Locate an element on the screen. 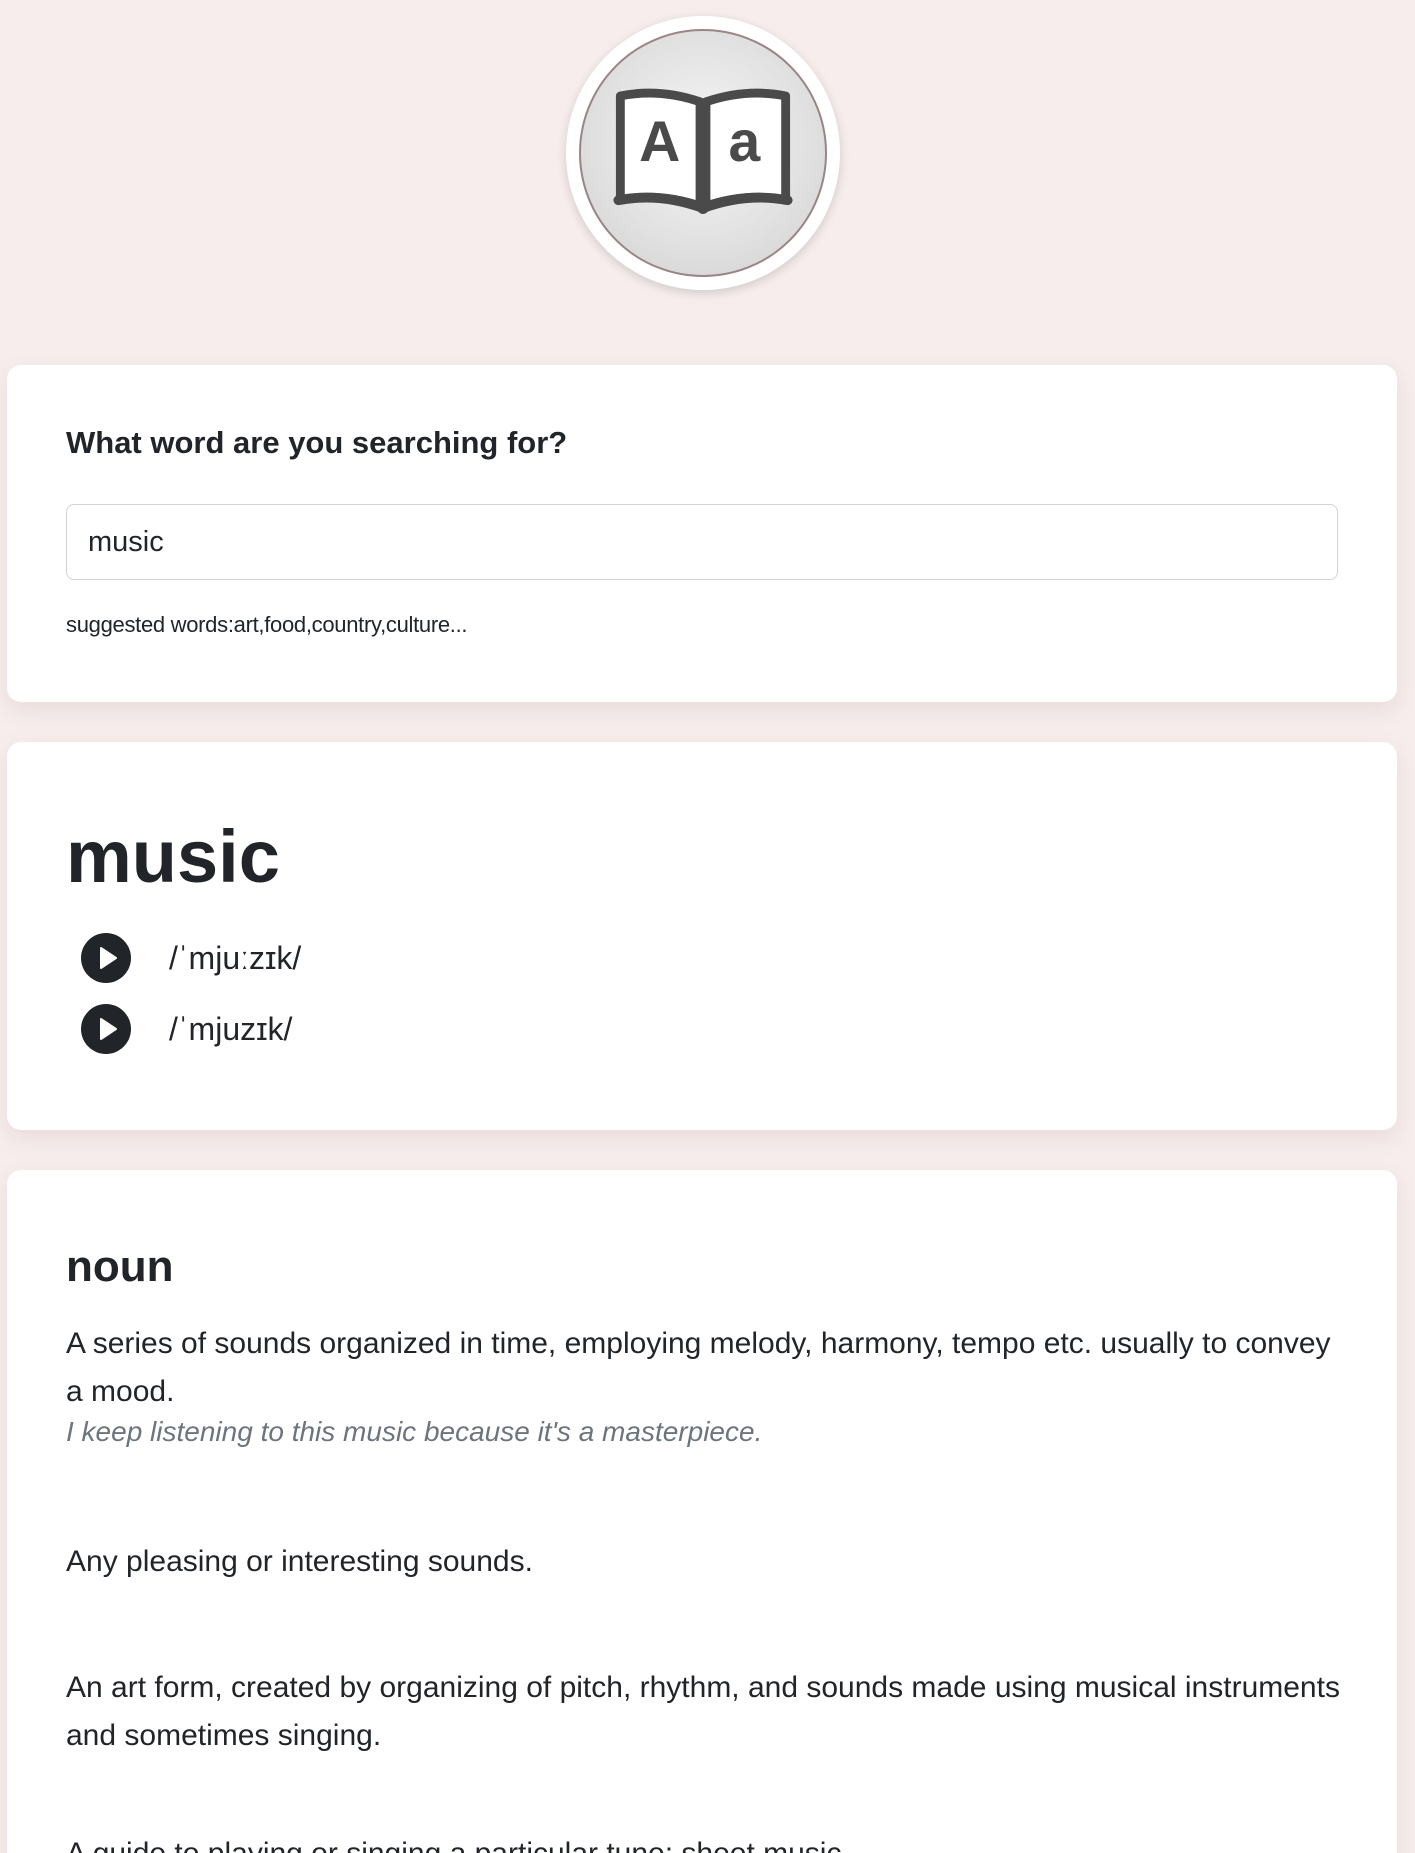 The image size is (1415, 1853). part-of-speech: noun is located at coordinates (120, 1266).